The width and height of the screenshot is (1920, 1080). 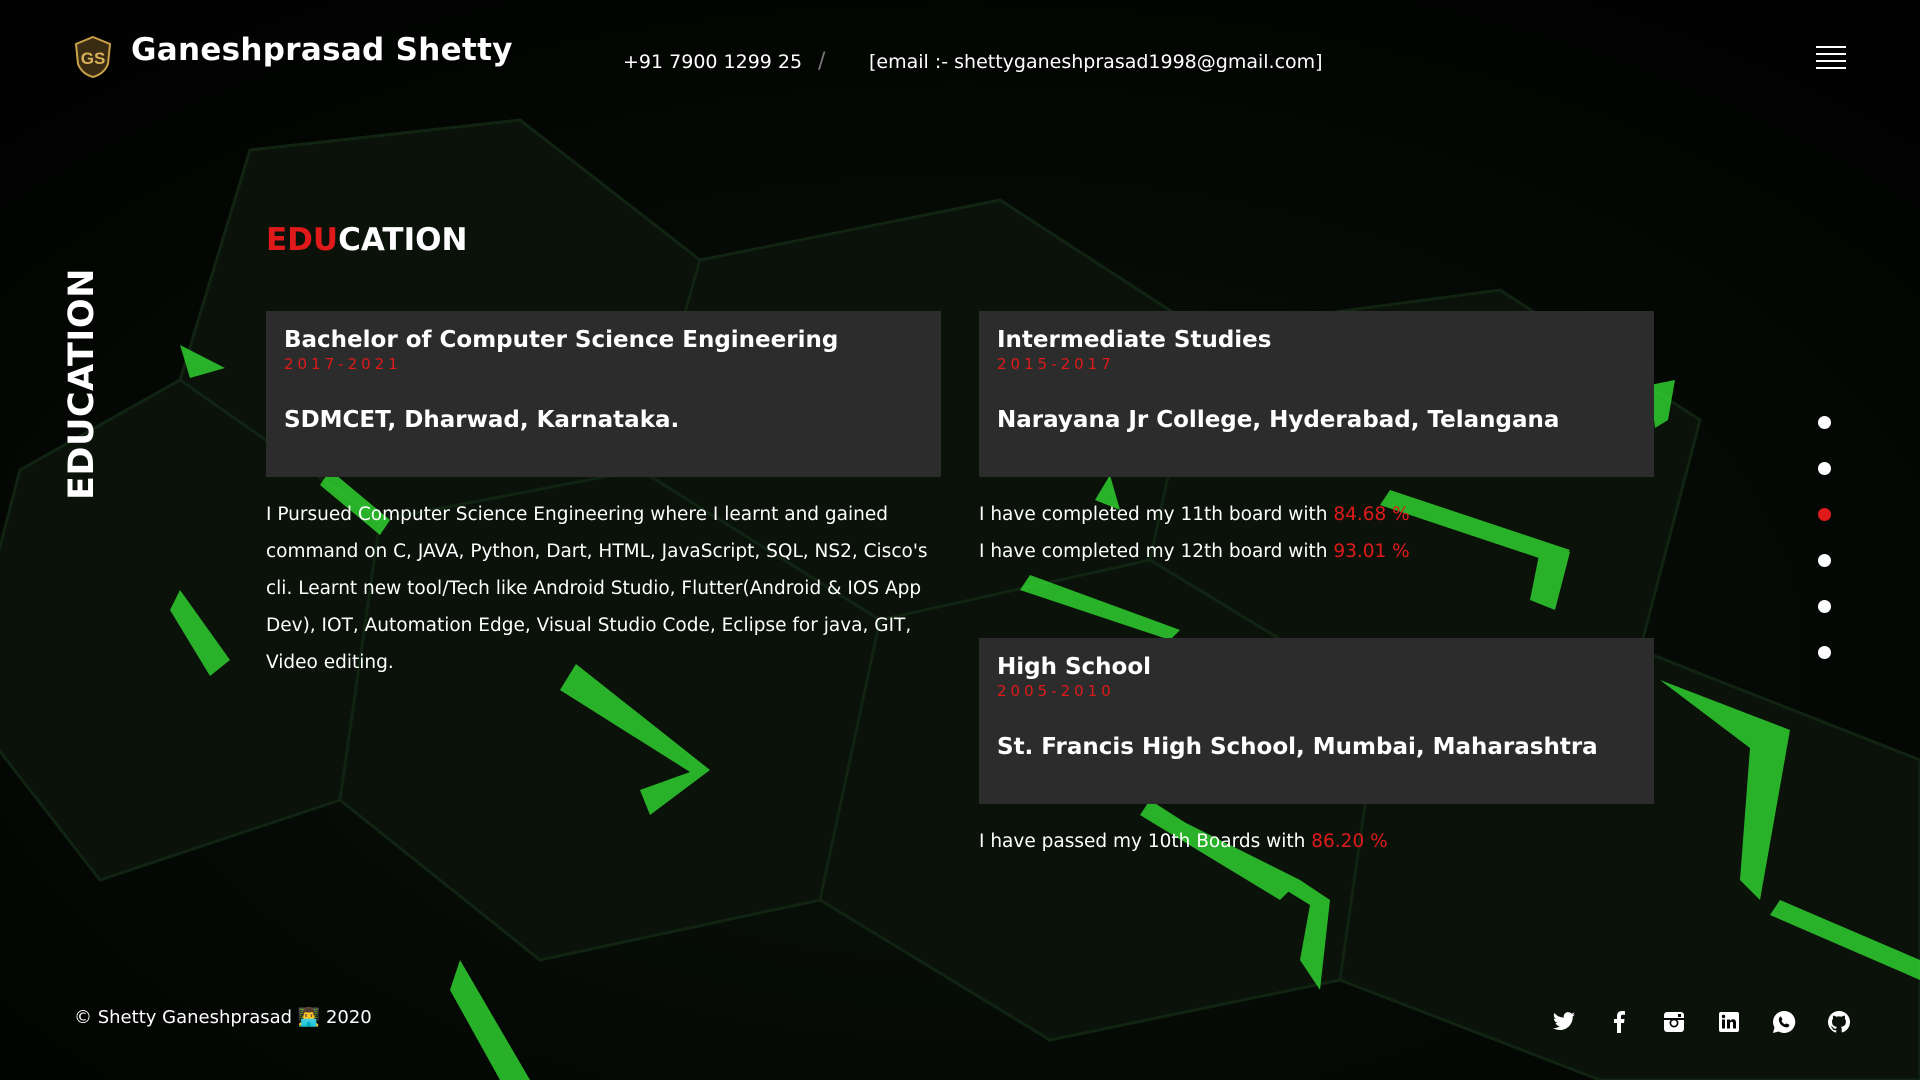 I want to click on linkedin-icon, so click(x=1729, y=1022).